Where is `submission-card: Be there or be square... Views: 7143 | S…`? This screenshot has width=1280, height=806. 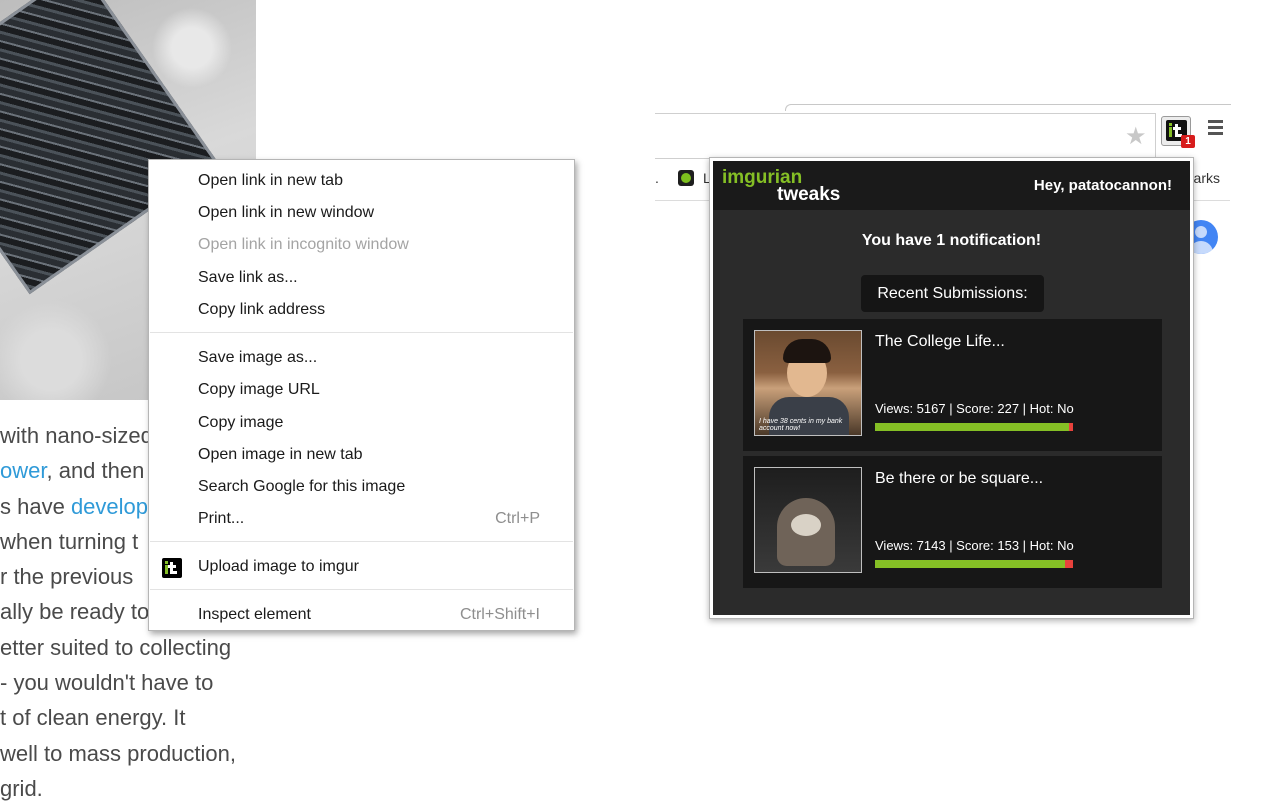
submission-card: Be there or be square... Views: 7143 | S… is located at coordinates (952, 522).